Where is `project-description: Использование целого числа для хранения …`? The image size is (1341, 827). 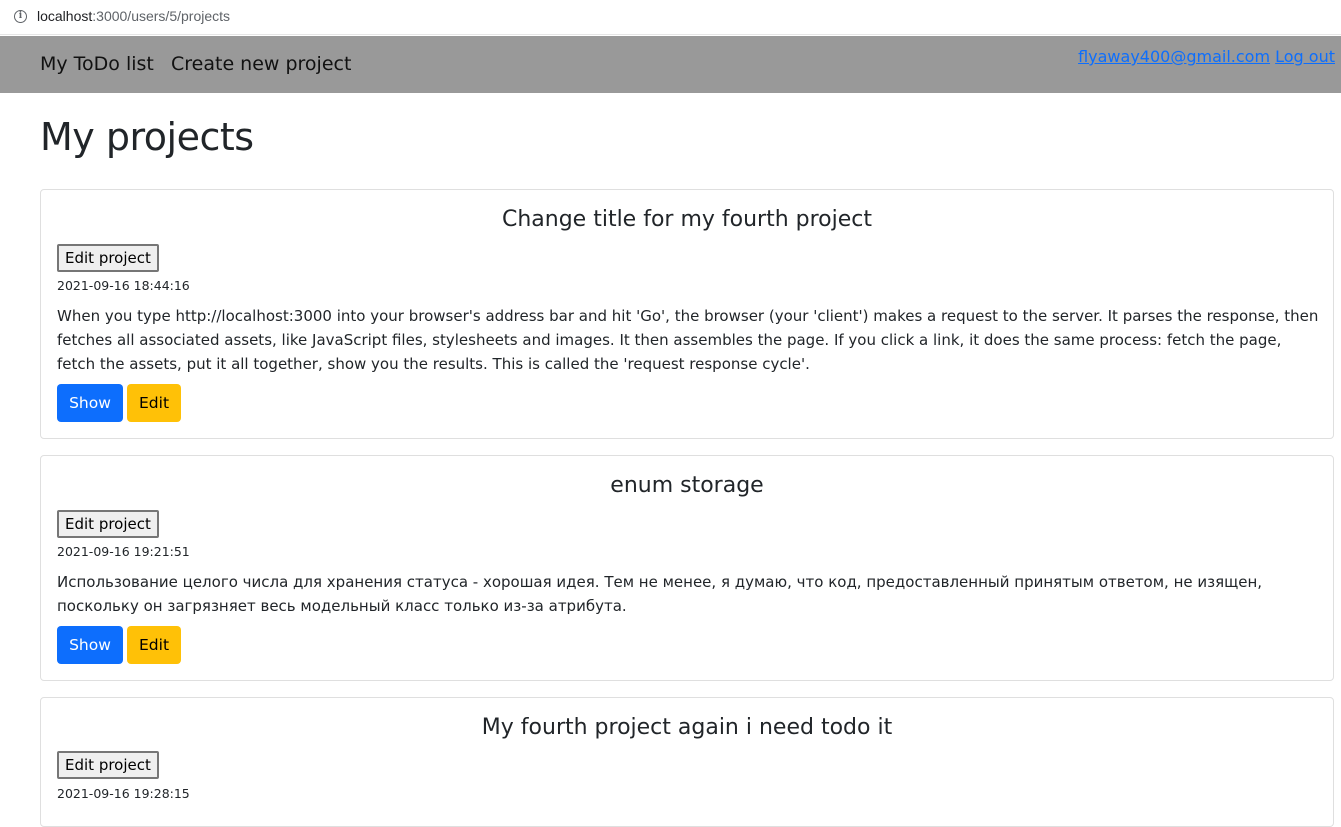 project-description: Использование целого числа для хранения … is located at coordinates (660, 594).